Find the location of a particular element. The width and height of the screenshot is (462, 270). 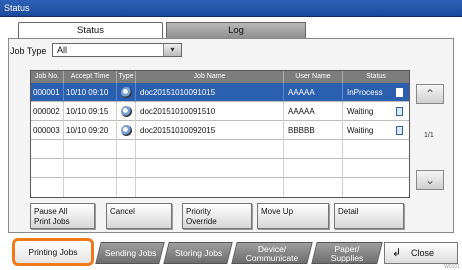

device-communicate-label: Device/ Communicate is located at coordinates (272, 253).